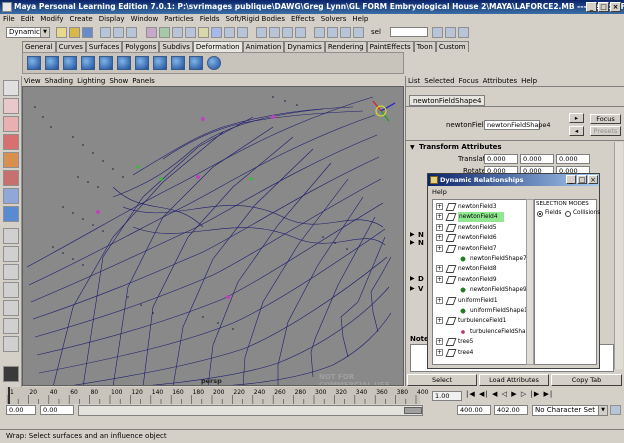  What do you see at coordinates (514, 380) in the screenshot?
I see `load-attributes-button: Load Attributes` at bounding box center [514, 380].